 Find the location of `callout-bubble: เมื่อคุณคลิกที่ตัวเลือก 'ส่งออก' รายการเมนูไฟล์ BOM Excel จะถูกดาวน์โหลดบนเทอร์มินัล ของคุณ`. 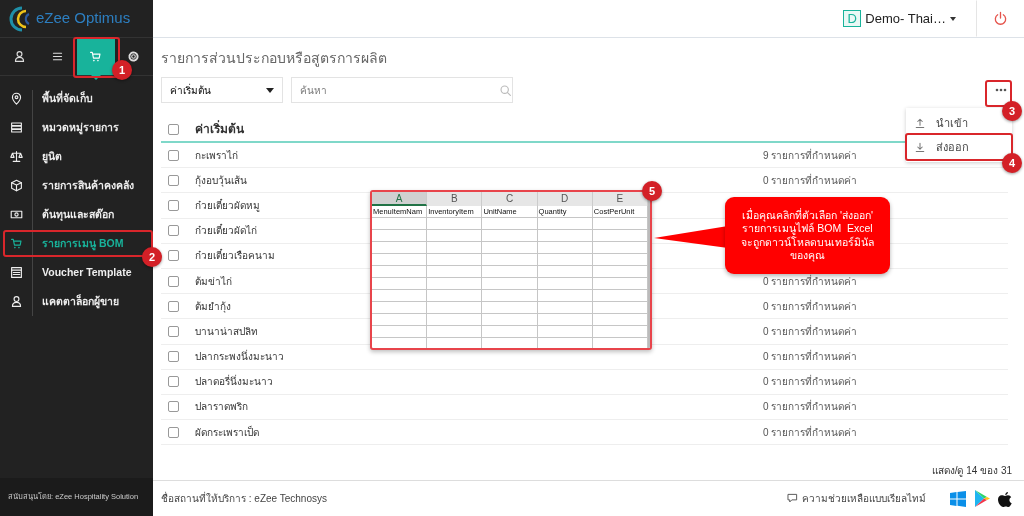

callout-bubble: เมื่อคุณคลิกที่ตัวเลือก 'ส่งออก' รายการเมนูไฟล์ BOM Excel จะถูกดาวน์โหลดบนเทอร์มินัล ของคุณ is located at coordinates (807, 235).